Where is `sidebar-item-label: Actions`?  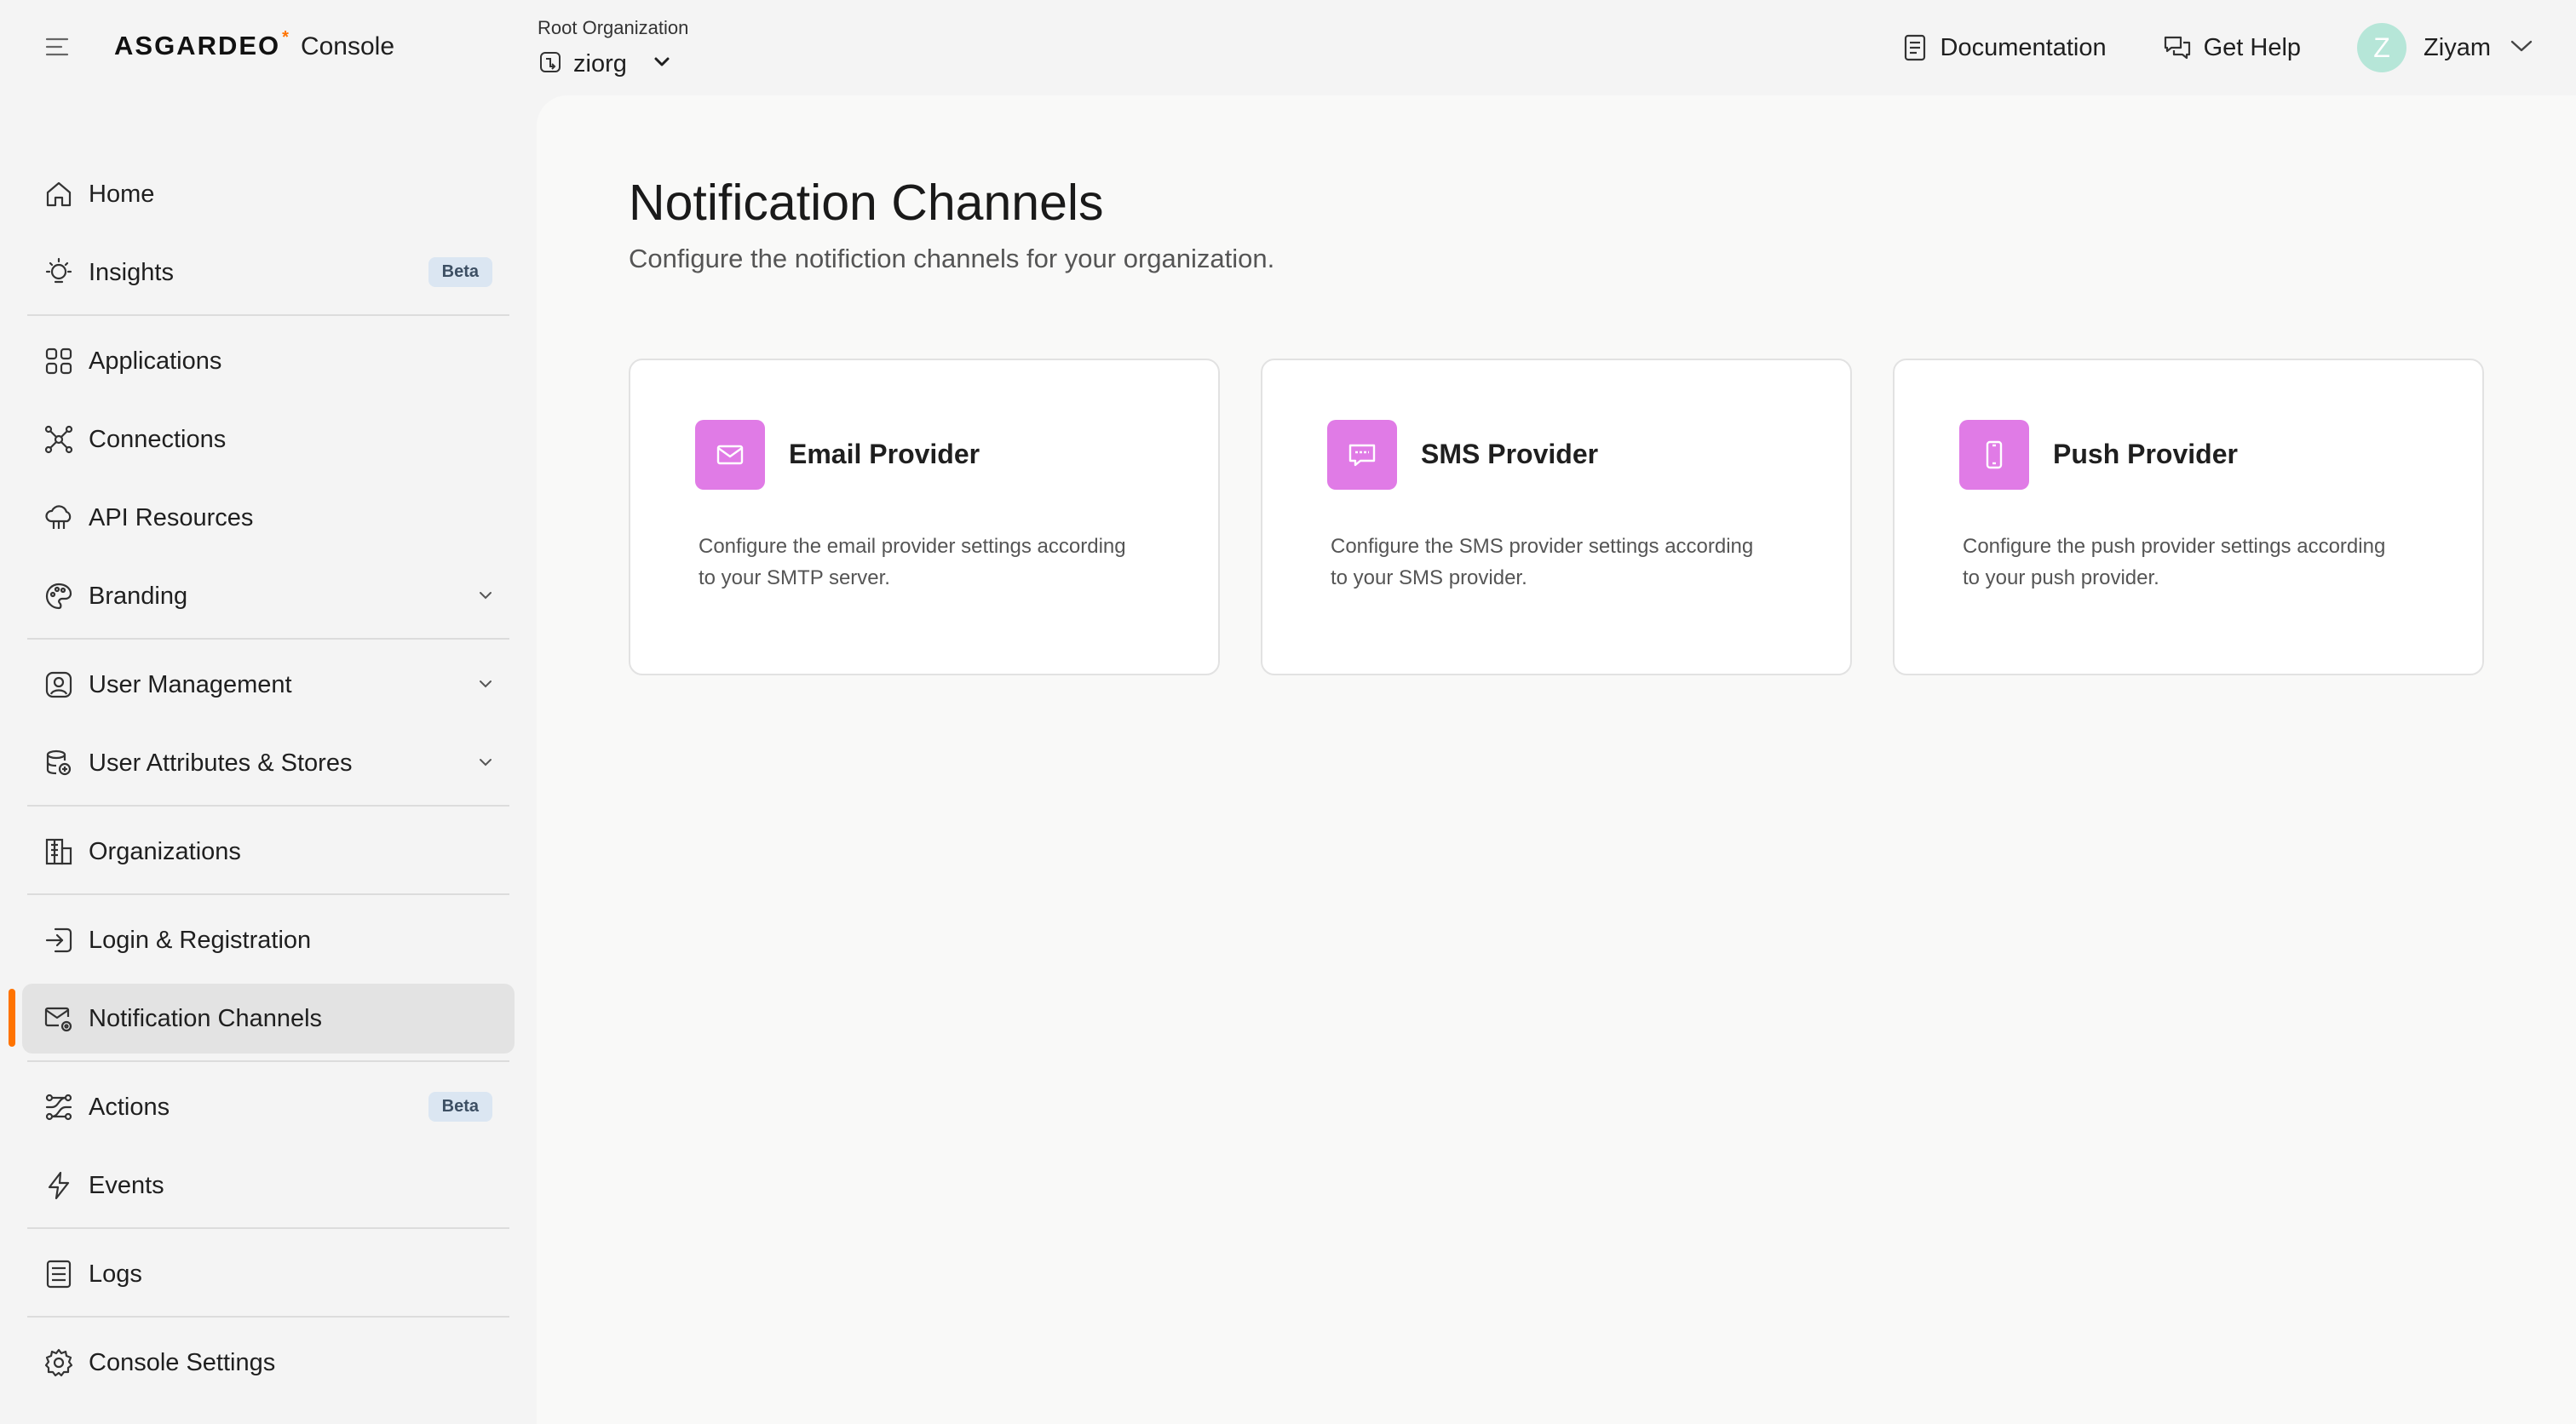 sidebar-item-label: Actions is located at coordinates (130, 1107).